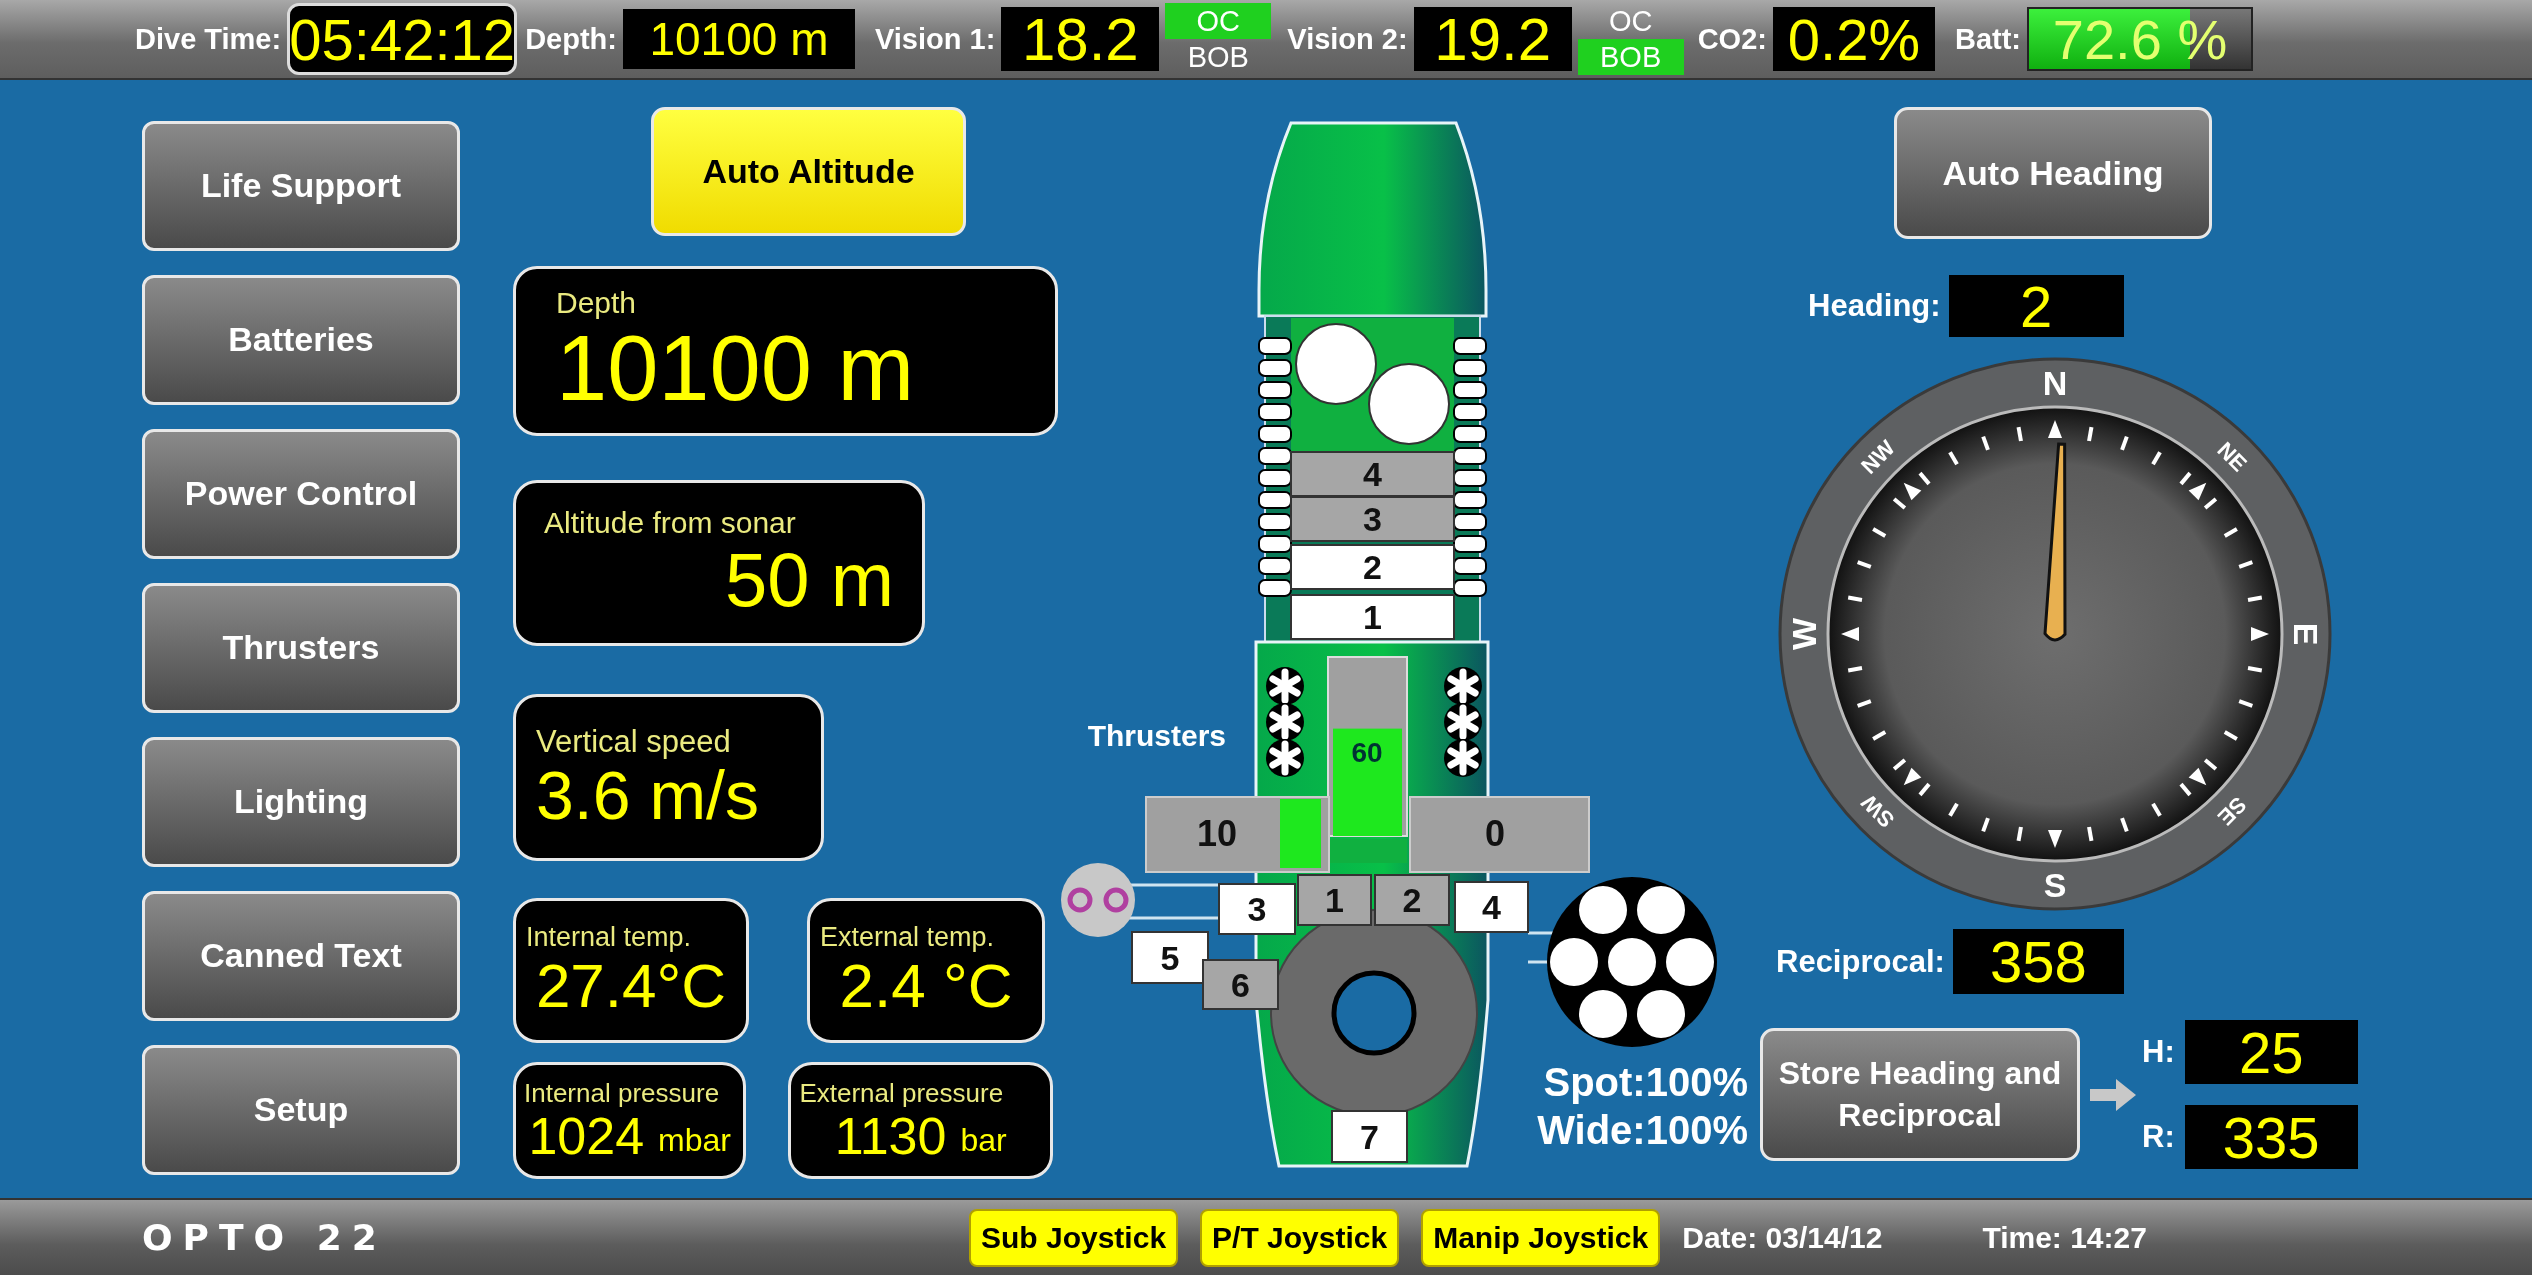  Describe the element at coordinates (301, 648) in the screenshot. I see `nav-button: Thrusters` at that location.